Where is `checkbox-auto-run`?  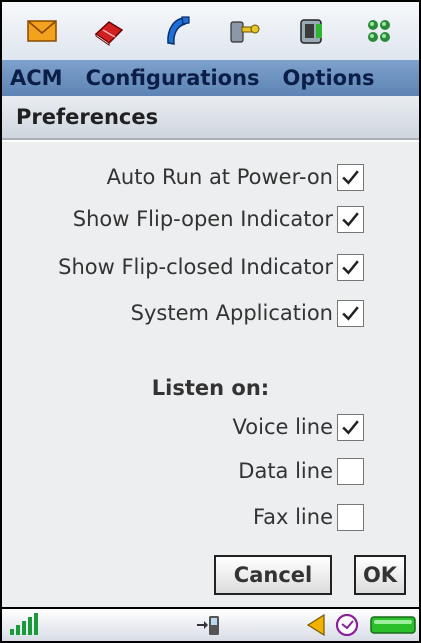 checkbox-auto-run is located at coordinates (350, 177).